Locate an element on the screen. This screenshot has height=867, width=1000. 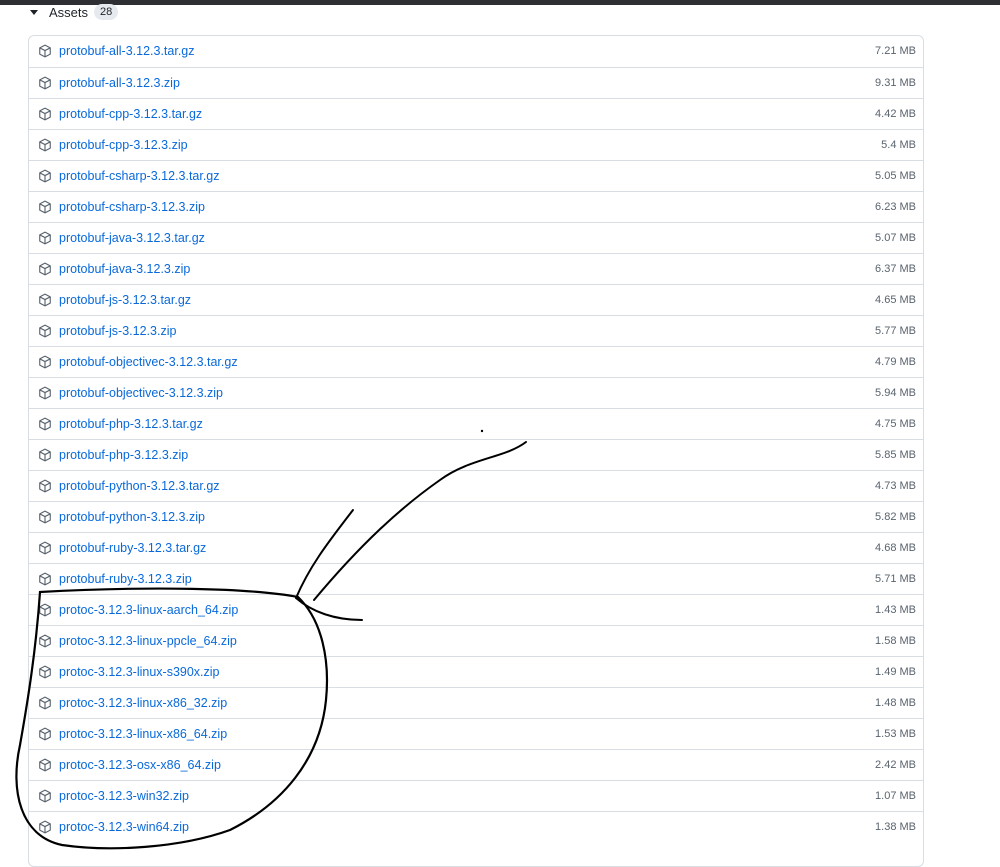
asset-link: protobuf-php-3.12.3.zip is located at coordinates (123, 455).